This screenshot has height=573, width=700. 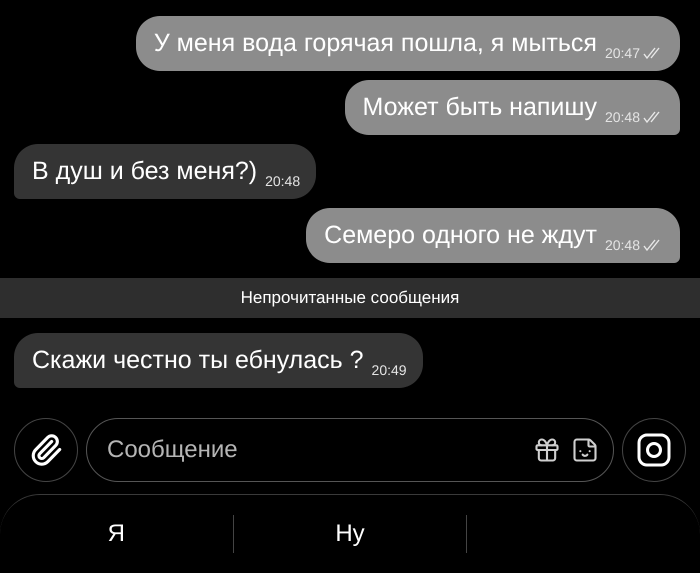 What do you see at coordinates (585, 450) in the screenshot?
I see `sticker-icon` at bounding box center [585, 450].